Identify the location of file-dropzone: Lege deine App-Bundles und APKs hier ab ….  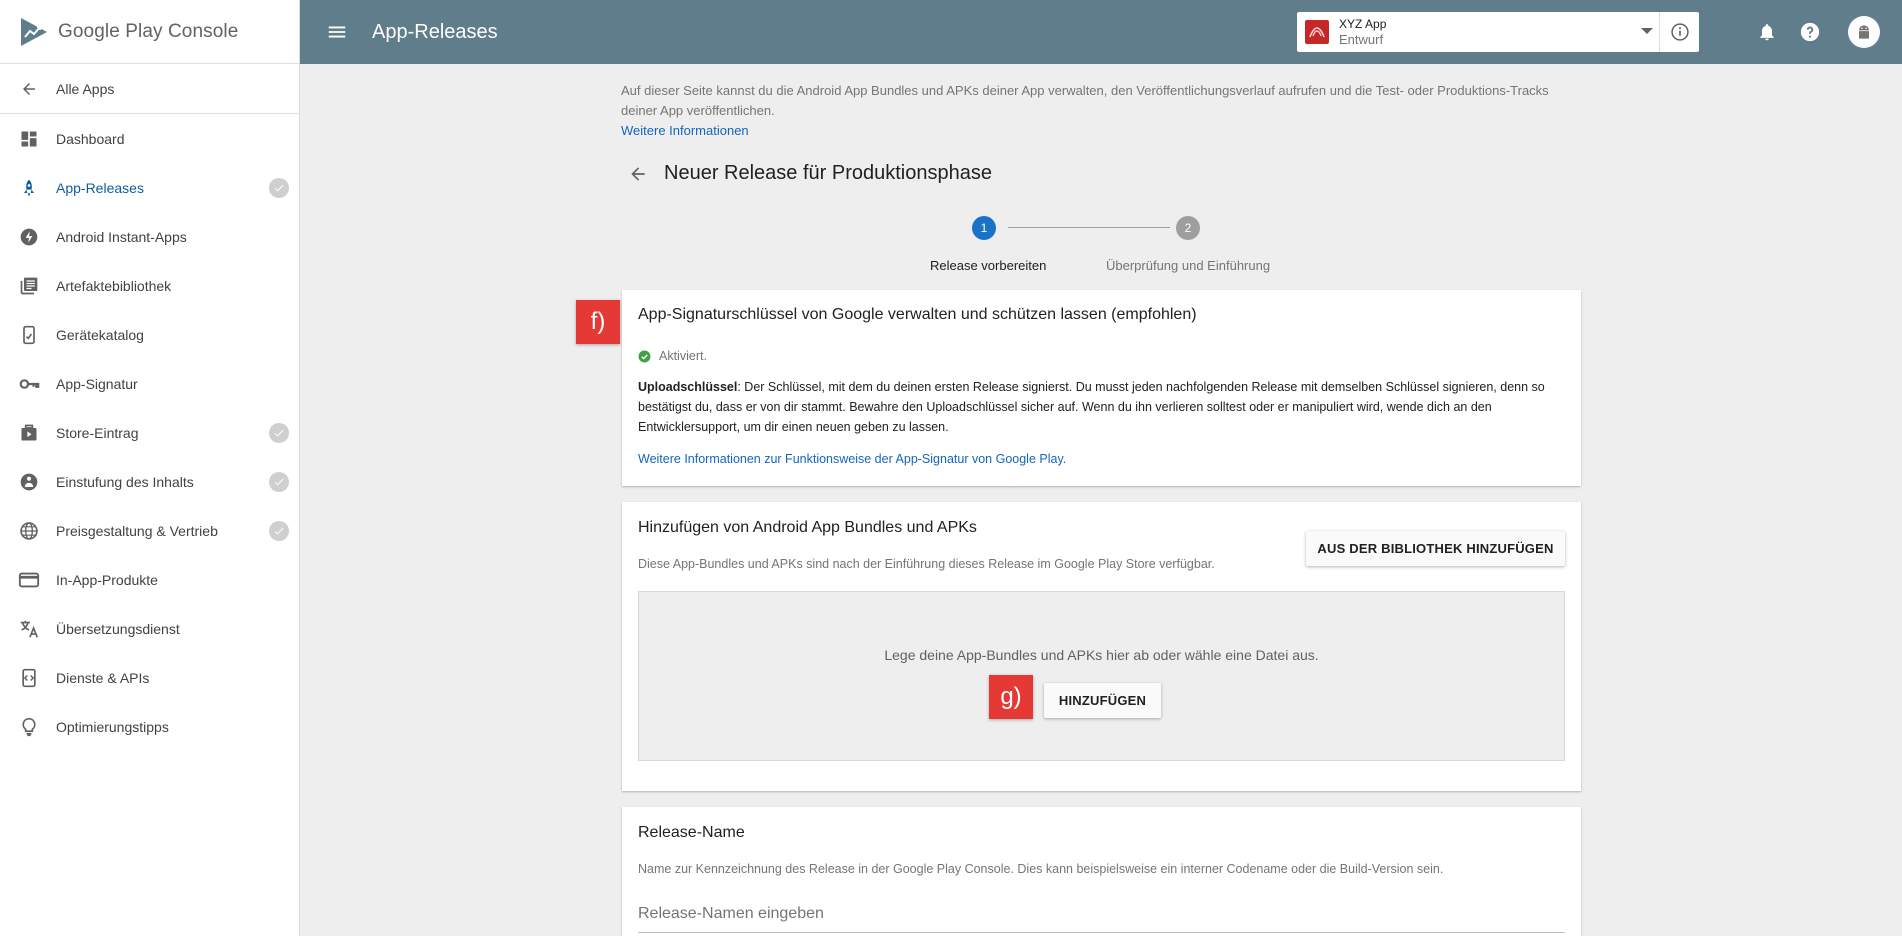
(1101, 676).